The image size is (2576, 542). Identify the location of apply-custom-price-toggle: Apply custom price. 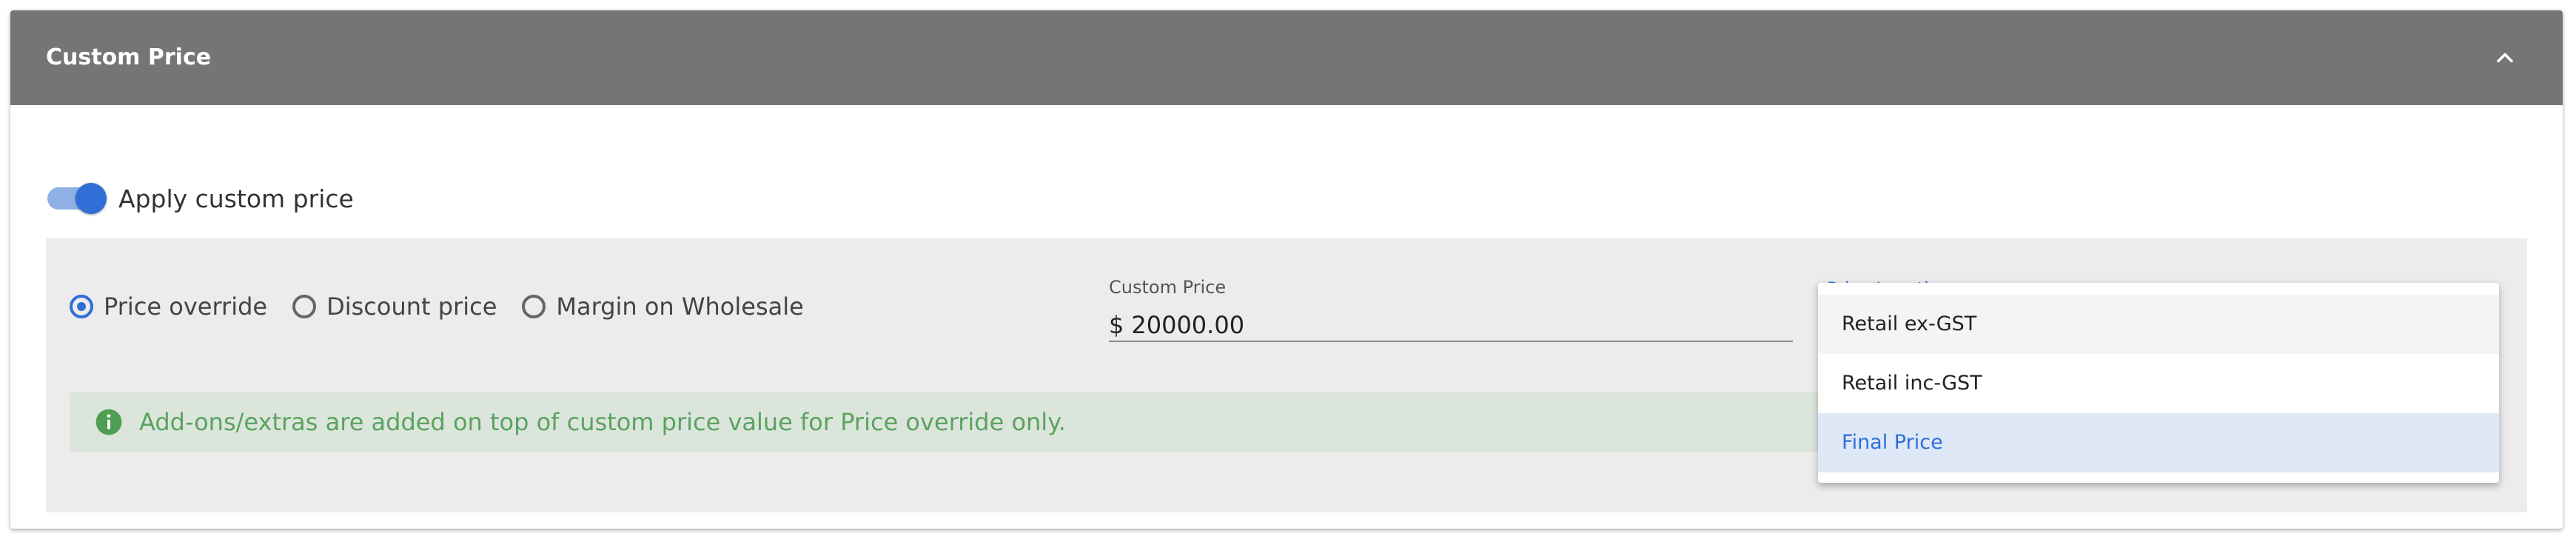
(200, 198).